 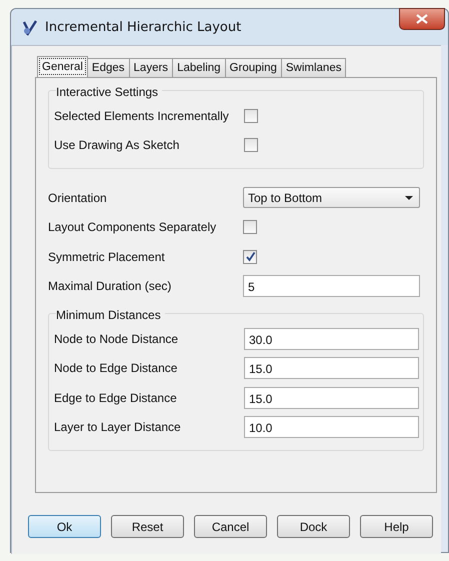 I want to click on app-icon, so click(x=30, y=27).